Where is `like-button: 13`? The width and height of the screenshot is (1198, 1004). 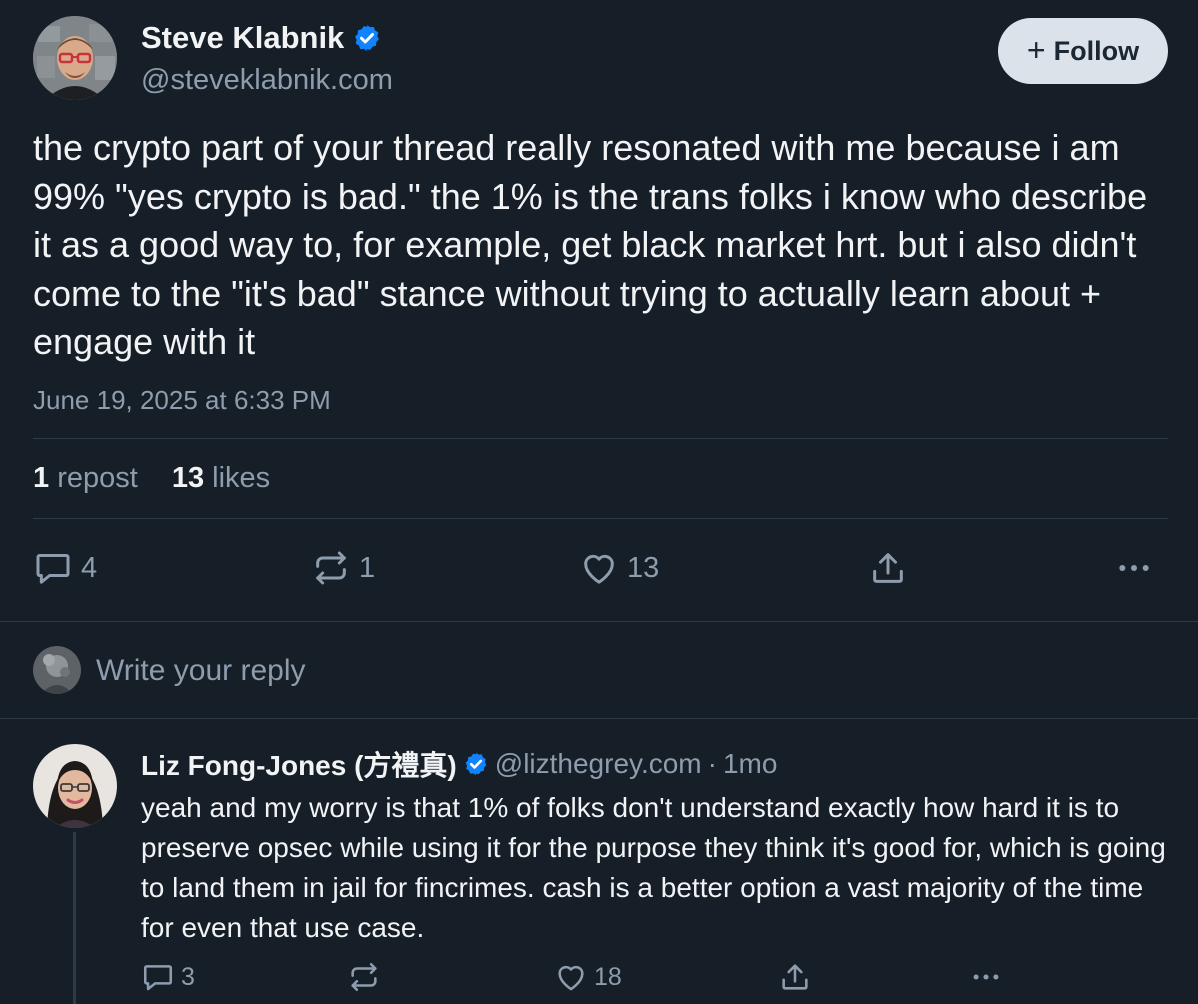 like-button: 13 is located at coordinates (619, 568).